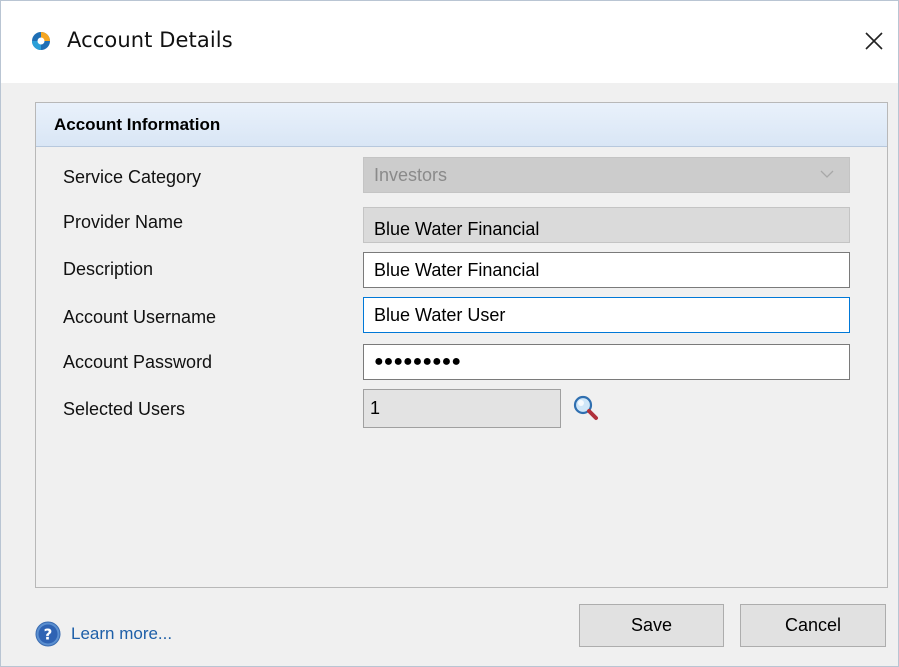  I want to click on save-button: Save, so click(651, 625).